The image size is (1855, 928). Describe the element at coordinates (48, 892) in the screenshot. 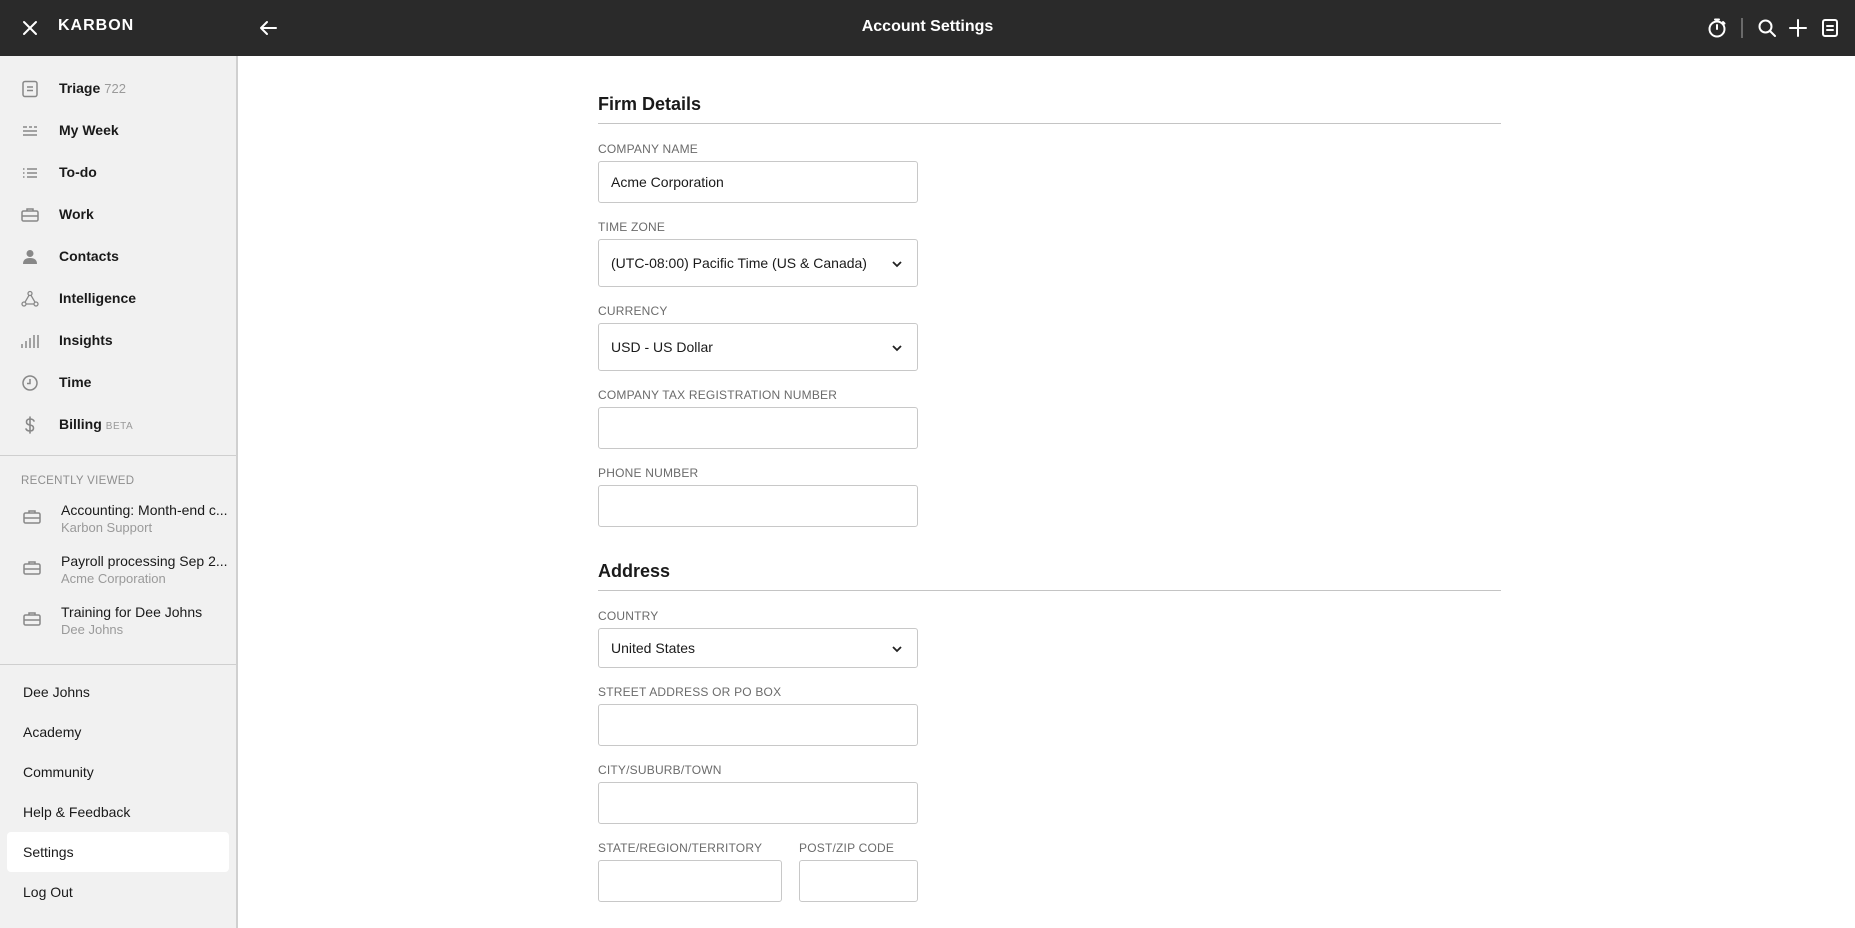

I see `menu-item-label: Log Out` at that location.